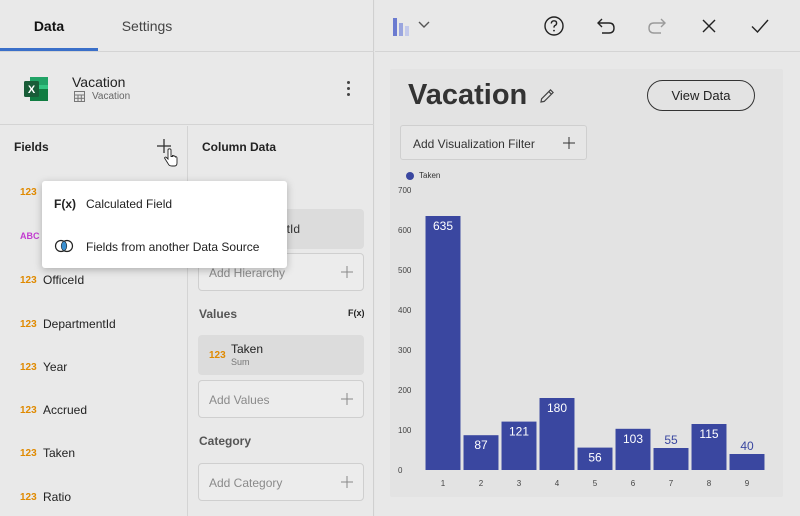 The image size is (800, 516). Describe the element at coordinates (217, 355) in the screenshot. I see `value-type-badge: 123` at that location.